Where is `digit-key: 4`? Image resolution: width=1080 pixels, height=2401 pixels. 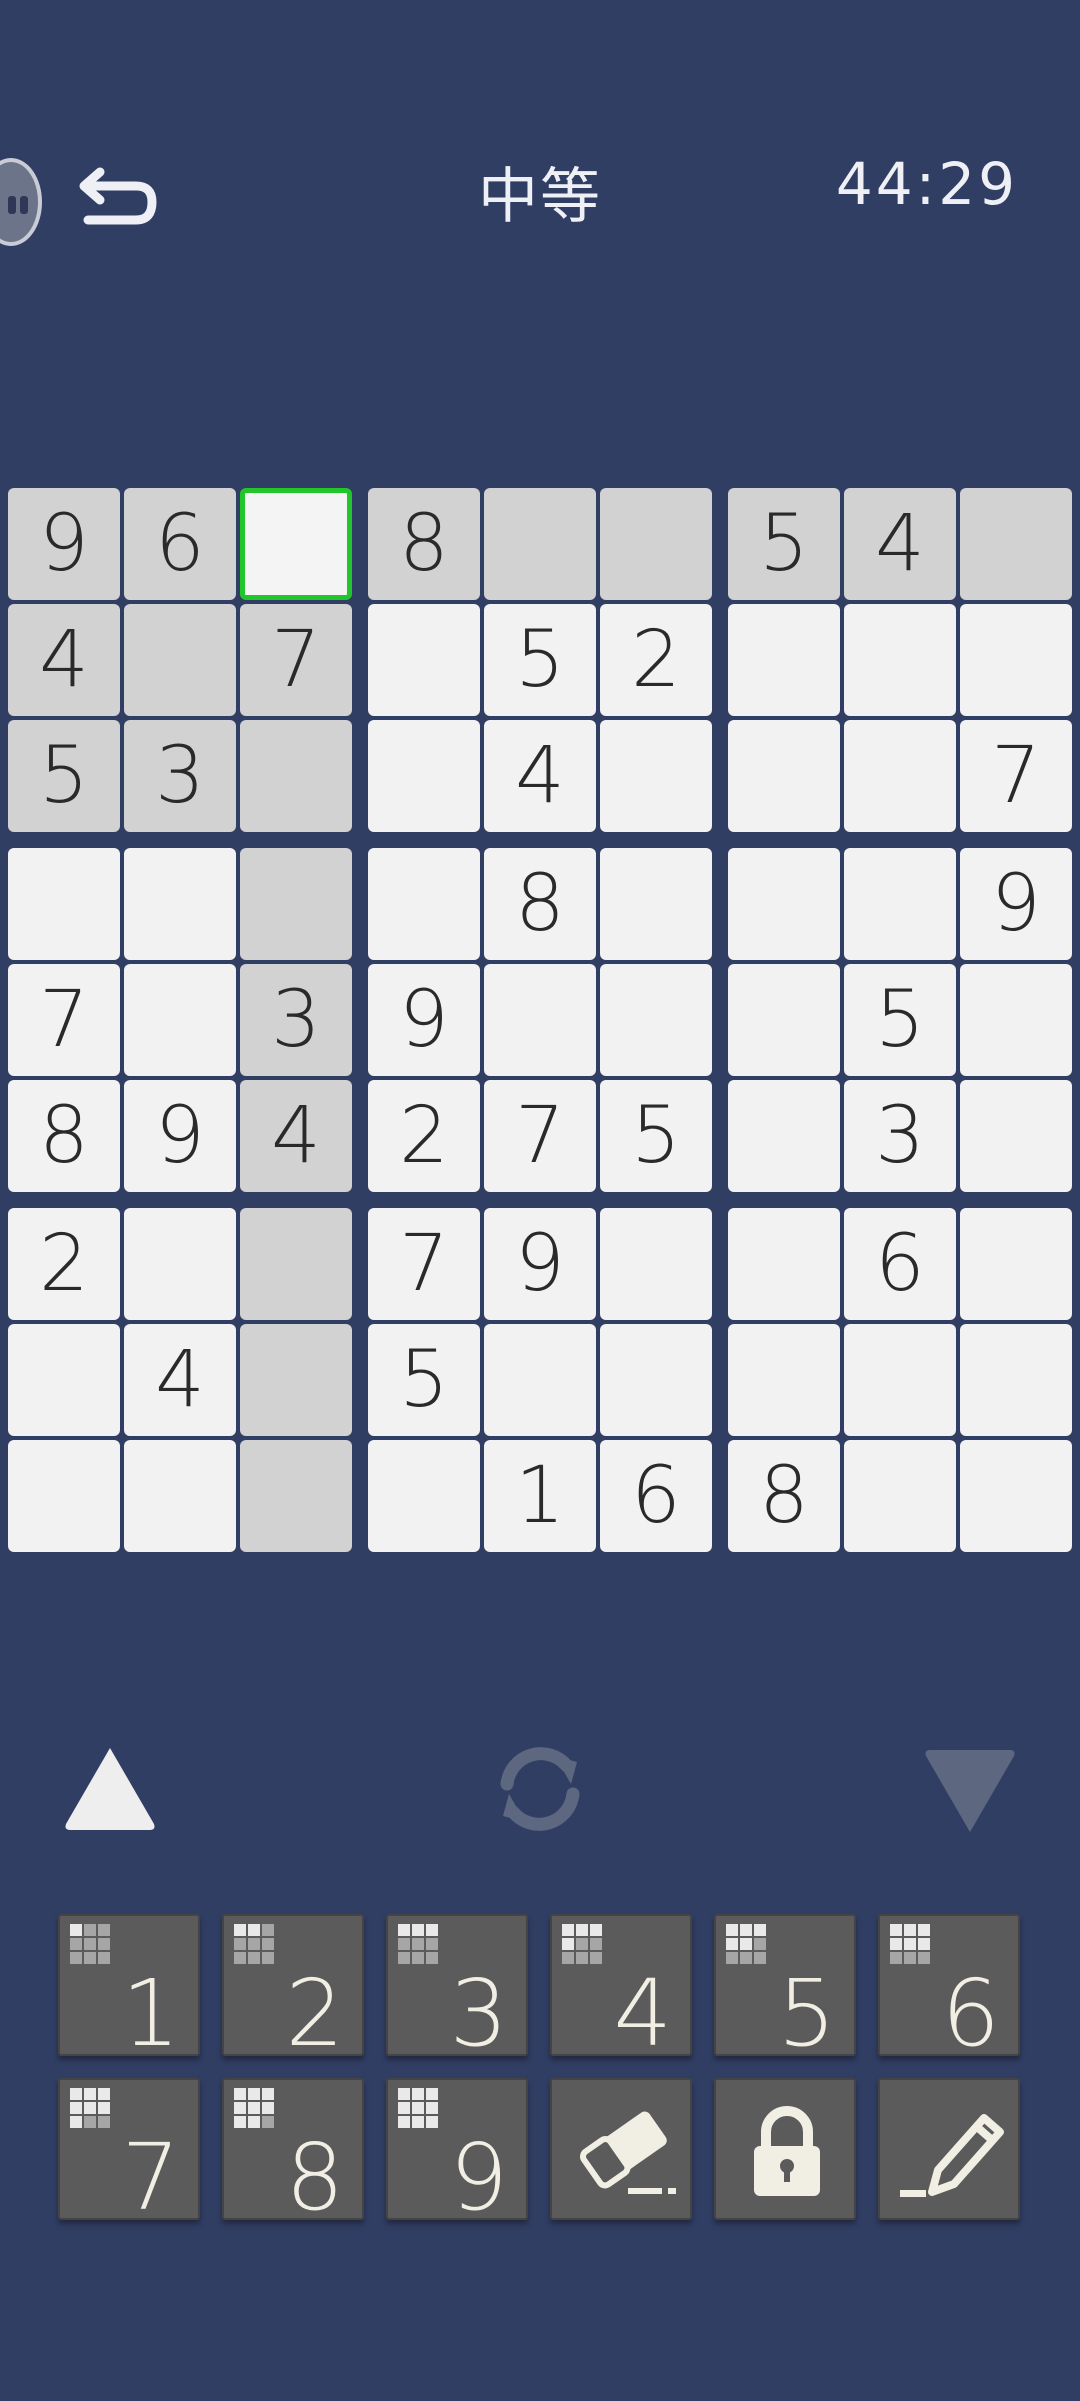
digit-key: 4 is located at coordinates (621, 1987).